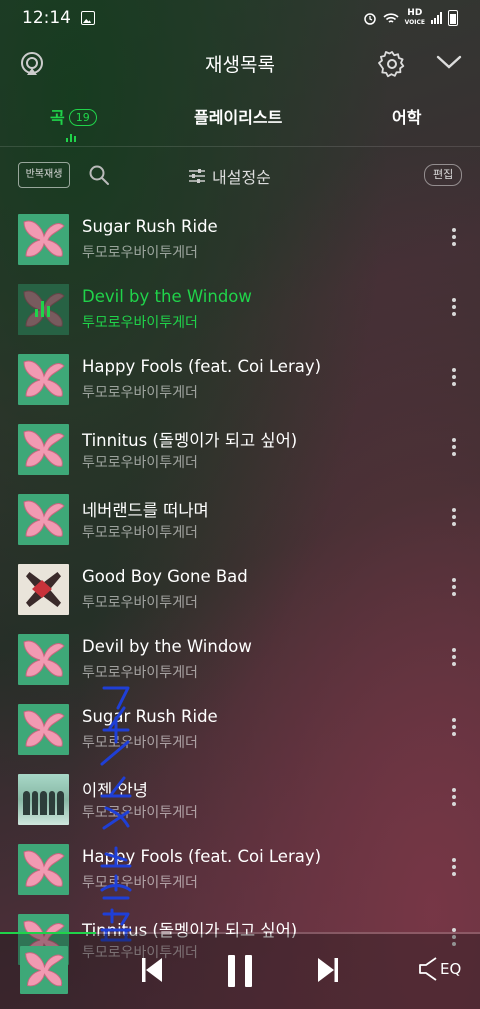 The width and height of the screenshot is (480, 1009). I want to click on song-title: Sugar Rush Ride, so click(150, 226).